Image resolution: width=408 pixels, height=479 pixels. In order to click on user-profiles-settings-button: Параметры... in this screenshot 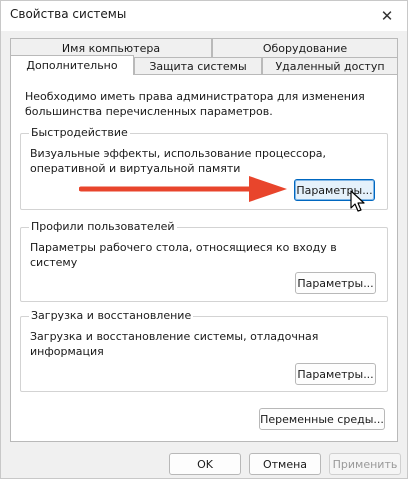, I will do `click(335, 283)`.